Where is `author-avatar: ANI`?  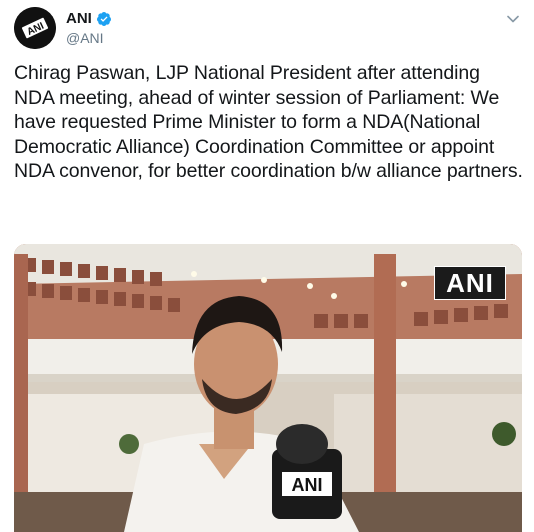 author-avatar: ANI is located at coordinates (35, 28).